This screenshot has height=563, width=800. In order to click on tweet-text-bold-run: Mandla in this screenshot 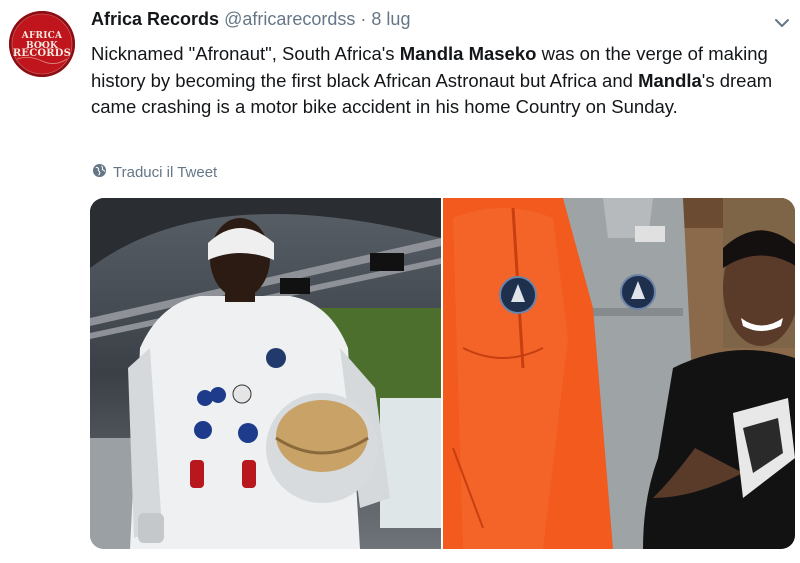, I will do `click(670, 80)`.